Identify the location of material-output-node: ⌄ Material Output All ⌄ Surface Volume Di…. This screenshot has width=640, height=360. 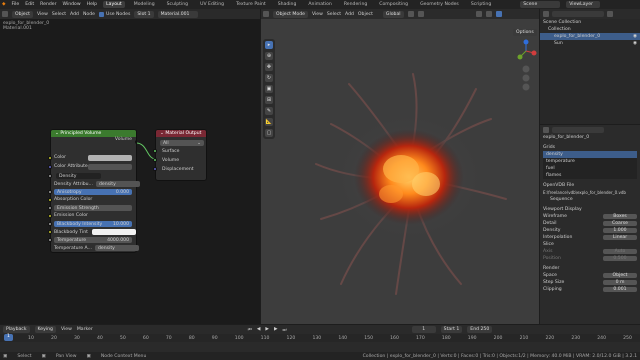
(181, 155).